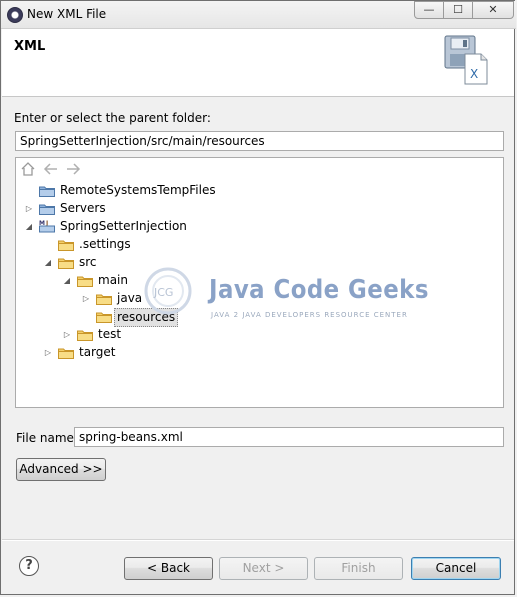  Describe the element at coordinates (47, 438) in the screenshot. I see `file-name-label: File name:` at that location.